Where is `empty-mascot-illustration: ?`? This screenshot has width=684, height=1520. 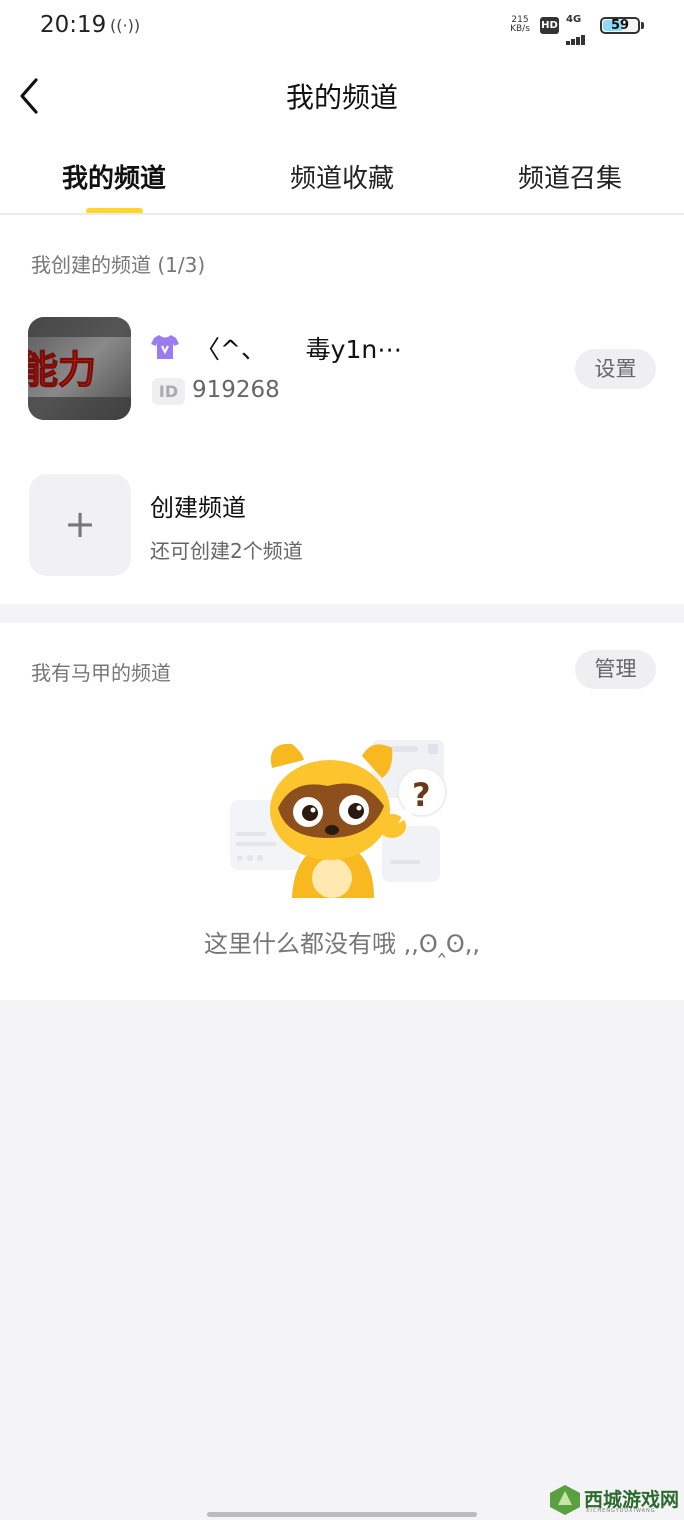 empty-mascot-illustration: ? is located at coordinates (337, 814).